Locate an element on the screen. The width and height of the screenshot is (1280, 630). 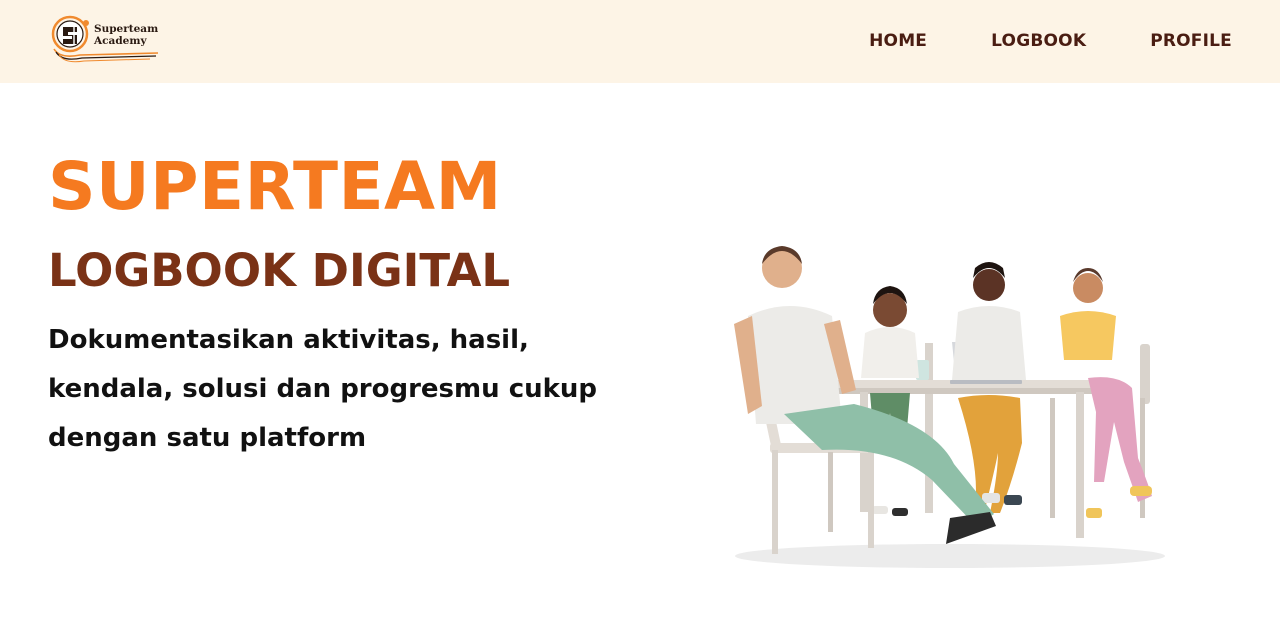
hero-title: SUPERTEAM is located at coordinates (275, 186).